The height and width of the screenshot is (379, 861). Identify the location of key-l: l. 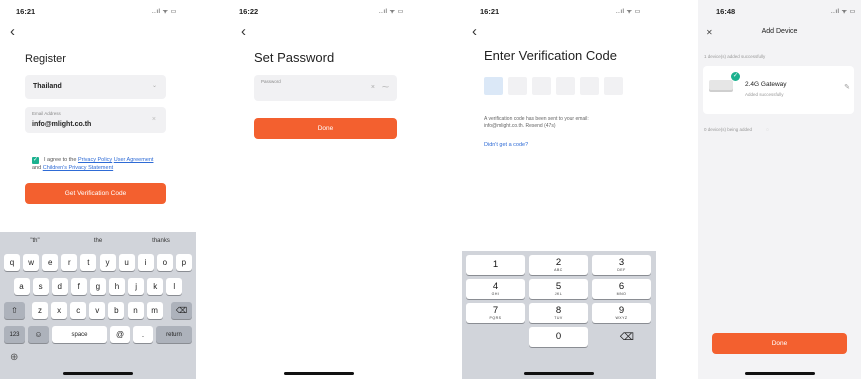
(174, 286).